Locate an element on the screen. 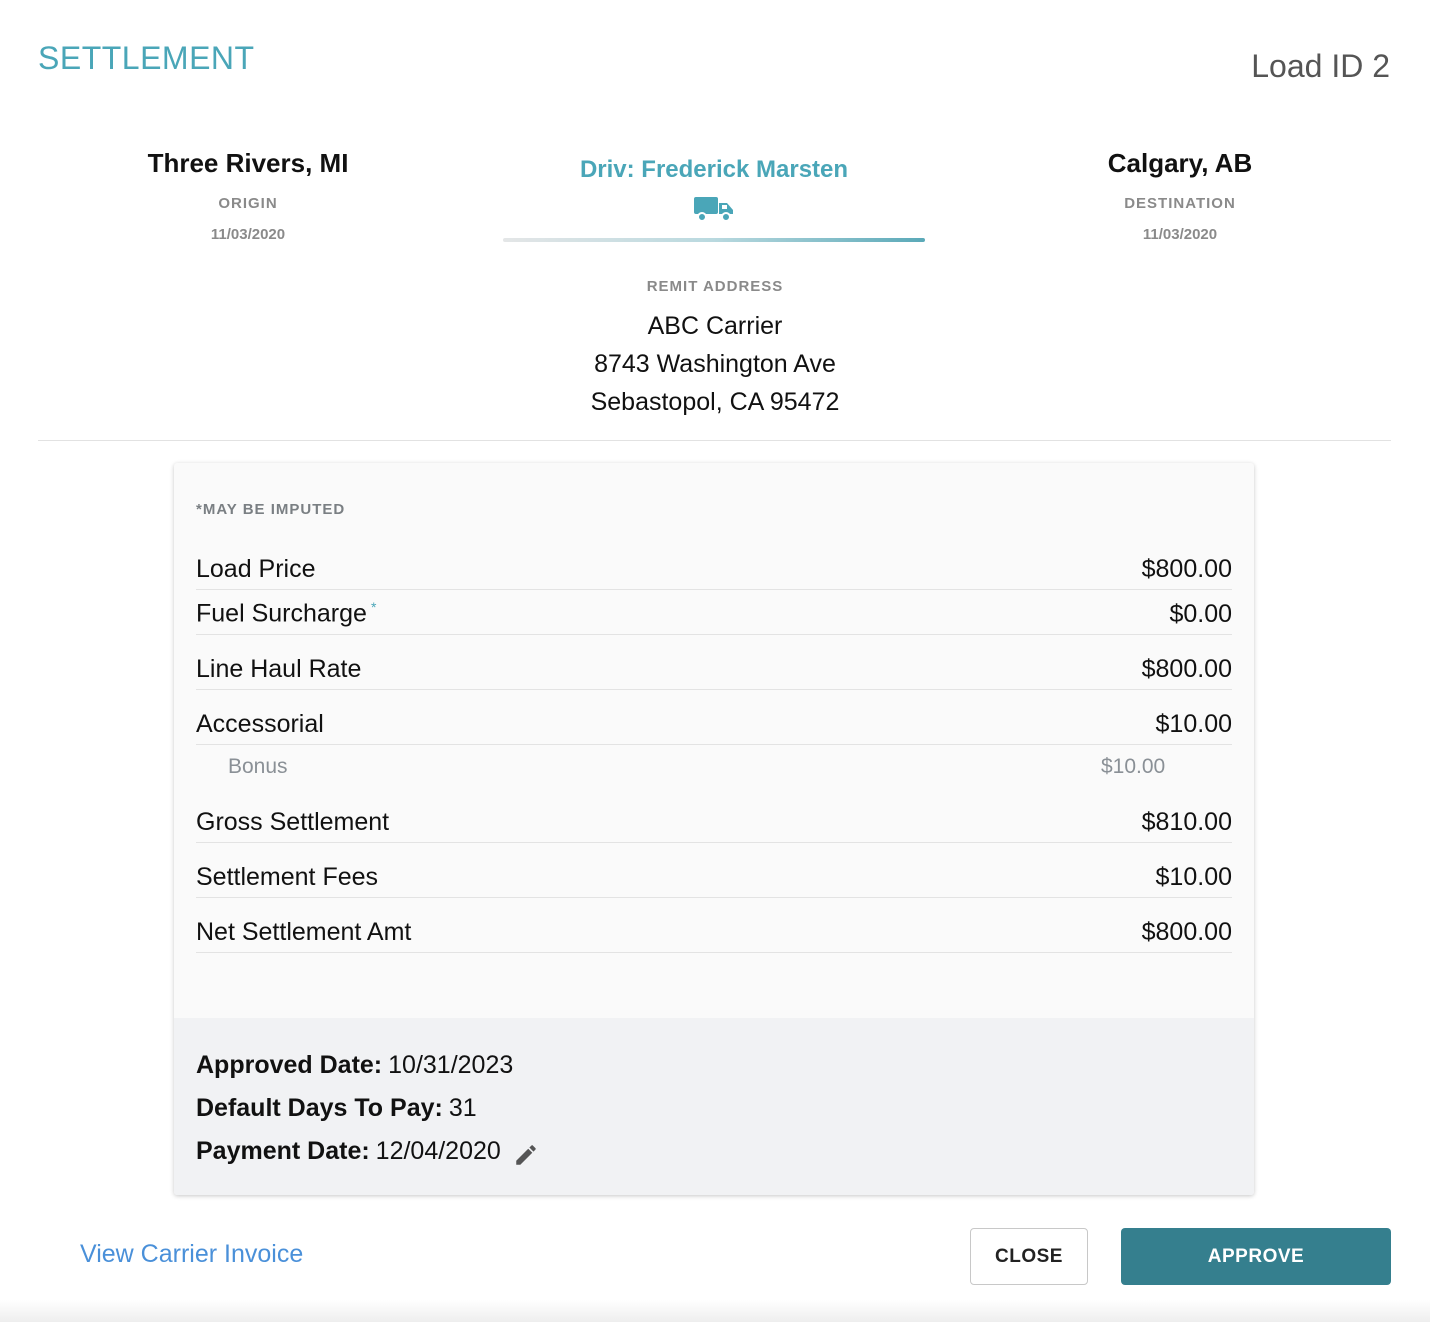 The height and width of the screenshot is (1322, 1430). approved-date-label: Approved Date: is located at coordinates (289, 1065).